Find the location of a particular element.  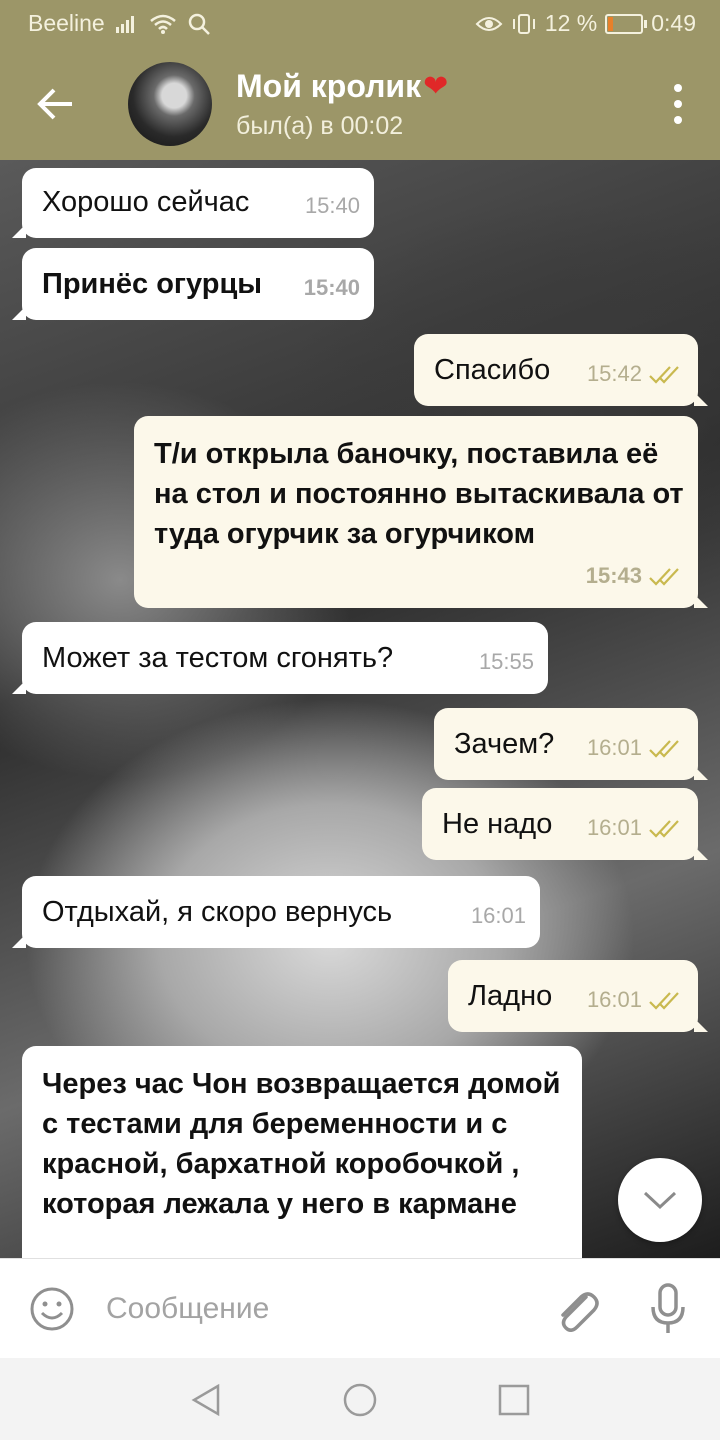

message-bubble: Отдыхай, я скоро вернусь 16:01 is located at coordinates (276, 912).